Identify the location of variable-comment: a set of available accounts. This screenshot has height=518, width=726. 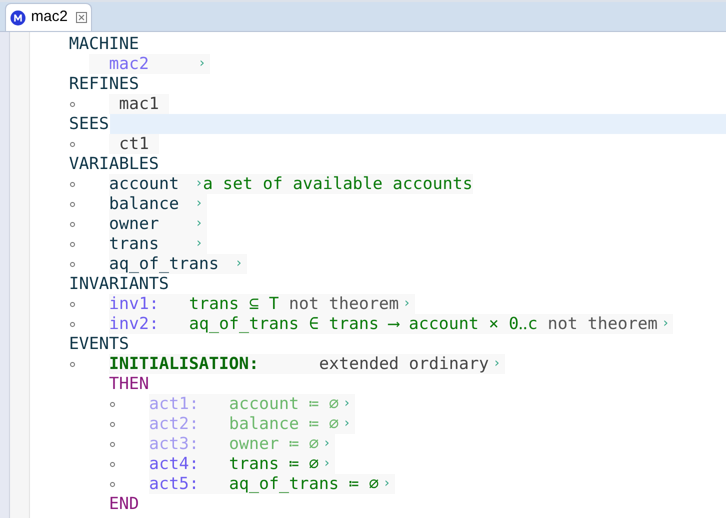
(337, 184).